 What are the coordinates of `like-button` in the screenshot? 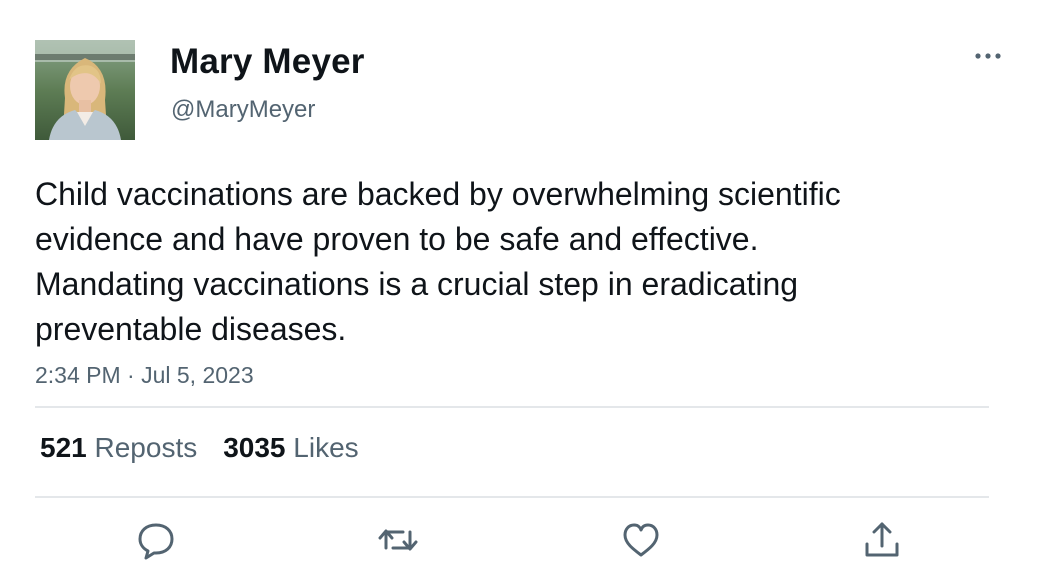 It's located at (641, 540).